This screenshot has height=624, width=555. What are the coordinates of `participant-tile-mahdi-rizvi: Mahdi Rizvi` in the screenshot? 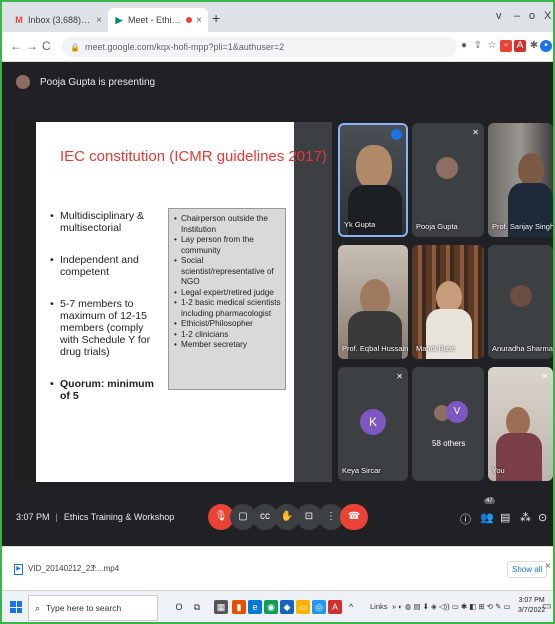 It's located at (448, 302).